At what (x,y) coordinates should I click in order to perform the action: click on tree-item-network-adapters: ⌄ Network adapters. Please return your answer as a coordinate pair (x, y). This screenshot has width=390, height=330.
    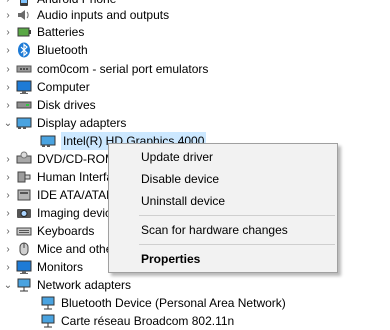
    Looking at the image, I should click on (65, 285).